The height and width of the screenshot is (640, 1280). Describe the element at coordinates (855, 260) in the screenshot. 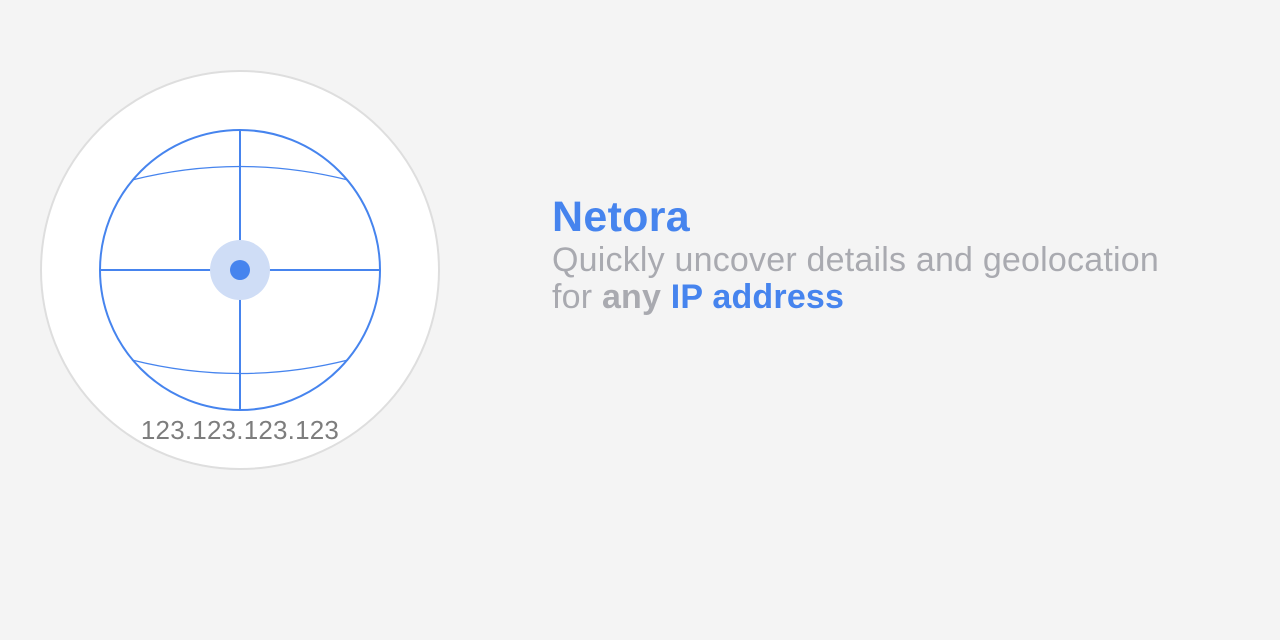

I see `tagline-line-1: Quickly uncover details and geolocation` at that location.